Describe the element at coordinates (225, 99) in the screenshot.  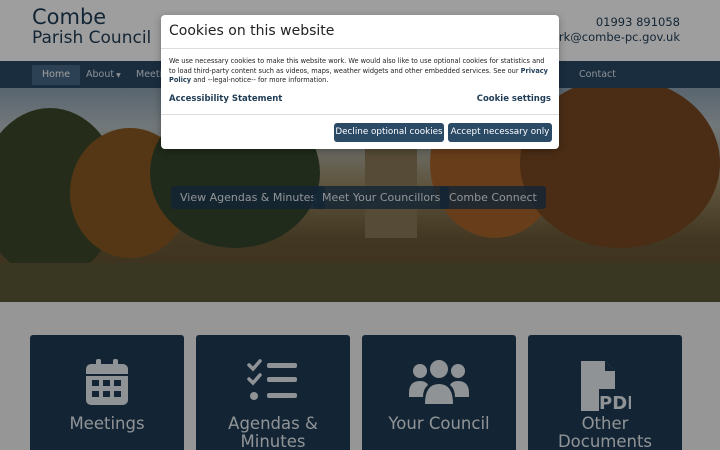
I see `accessibility-statement-link: Accessibility Statement` at that location.